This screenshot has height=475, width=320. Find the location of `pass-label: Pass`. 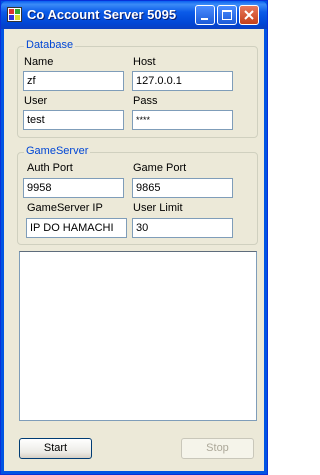

pass-label: Pass is located at coordinates (145, 101).